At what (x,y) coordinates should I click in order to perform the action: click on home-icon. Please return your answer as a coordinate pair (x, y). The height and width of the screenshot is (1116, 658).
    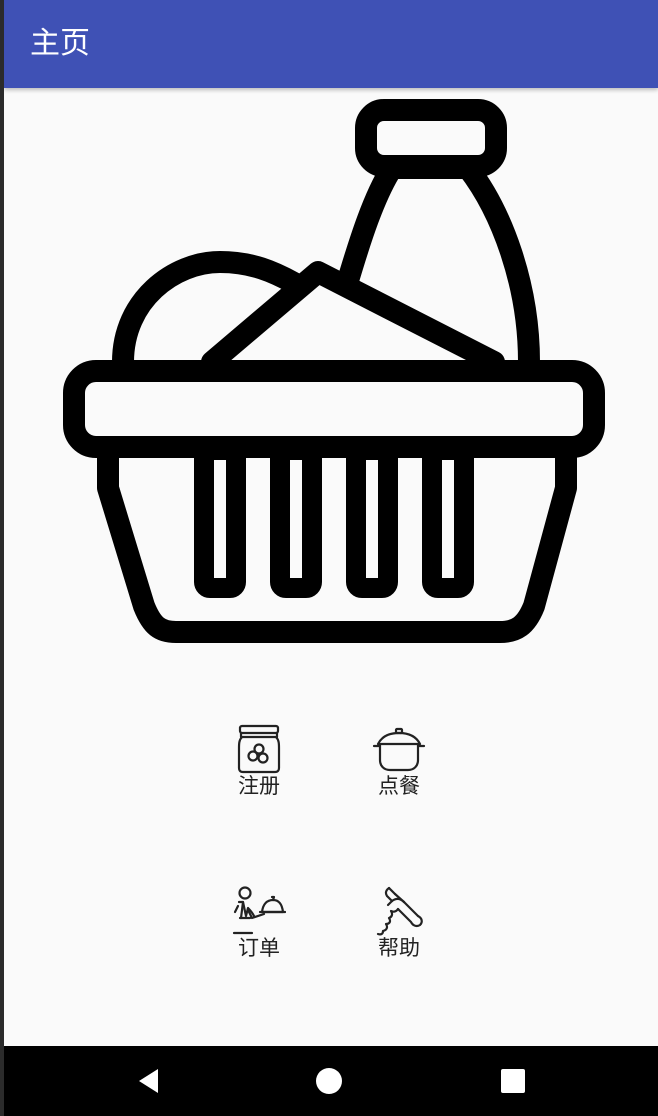
    Looking at the image, I should click on (329, 1081).